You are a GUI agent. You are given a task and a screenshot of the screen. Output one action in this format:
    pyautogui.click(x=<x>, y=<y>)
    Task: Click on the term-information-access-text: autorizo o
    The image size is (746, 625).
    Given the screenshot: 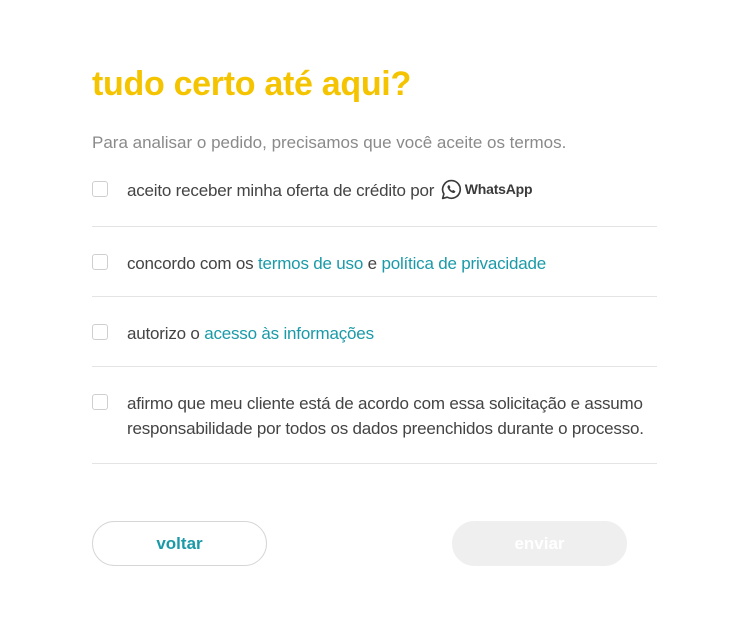 What is the action you would take?
    pyautogui.click(x=163, y=334)
    